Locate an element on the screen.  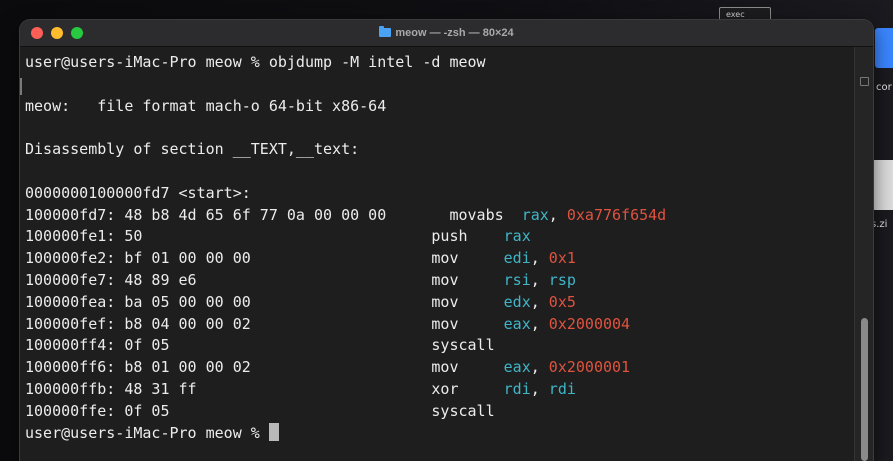
terminal-text: 100000ff4: 0f 05 syscall is located at coordinates (260, 345).